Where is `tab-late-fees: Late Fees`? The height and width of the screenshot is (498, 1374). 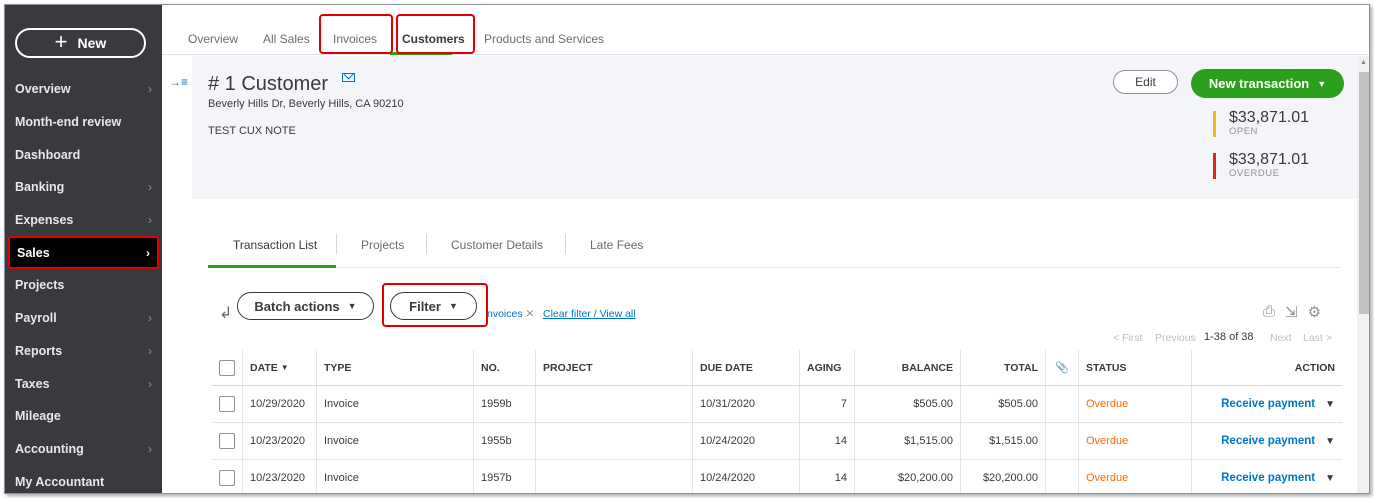 tab-late-fees: Late Fees is located at coordinates (616, 245).